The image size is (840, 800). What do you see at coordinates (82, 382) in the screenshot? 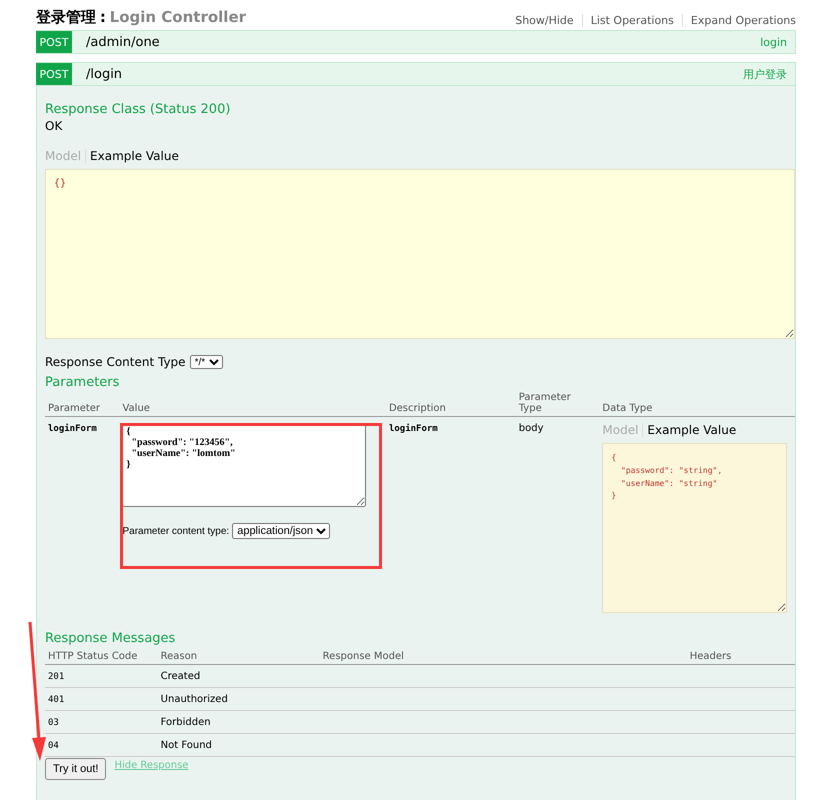
I see `section-heading: Parameters` at bounding box center [82, 382].